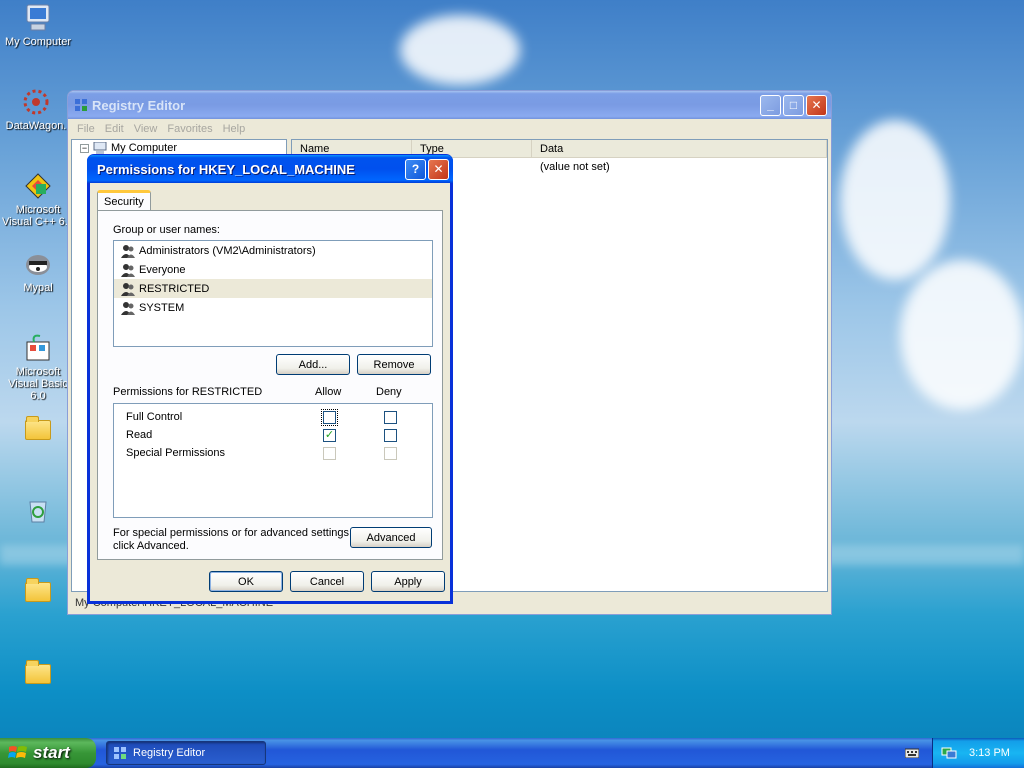 This screenshot has height=768, width=1024. I want to click on taskbar-item-label: Registry Editor, so click(169, 753).